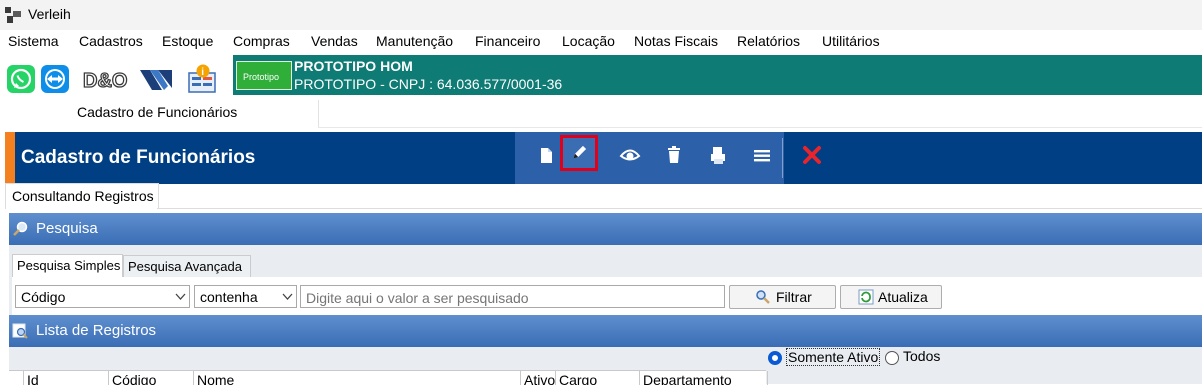 The height and width of the screenshot is (385, 1202). Describe the element at coordinates (866, 297) in the screenshot. I see `refresh-icon` at that location.